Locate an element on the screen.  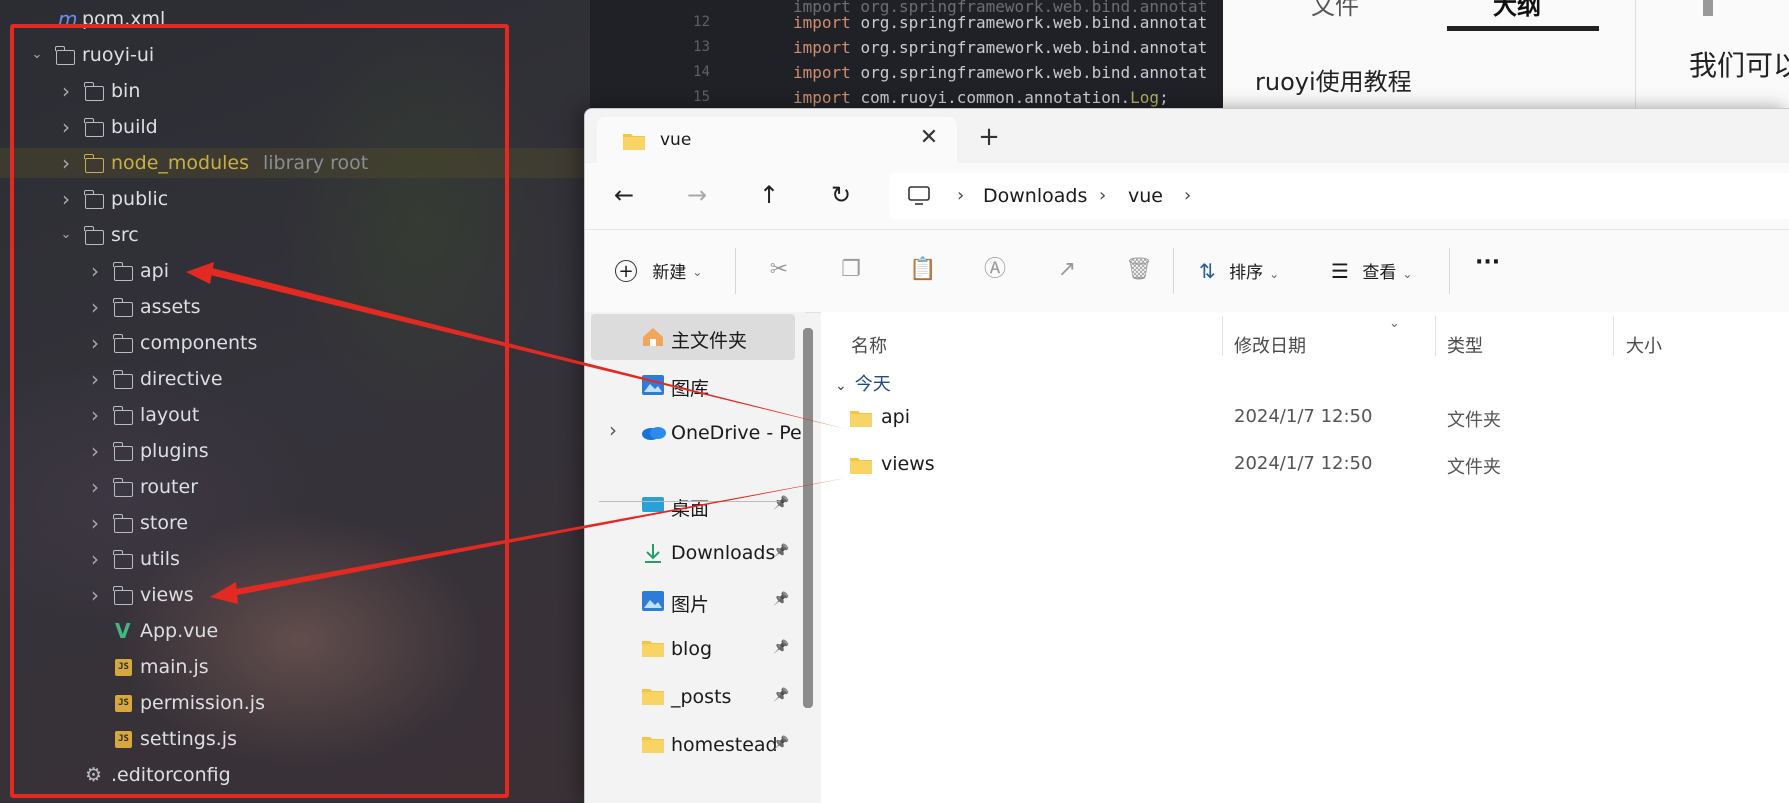
active-tab-indicator is located at coordinates (1523, 28).